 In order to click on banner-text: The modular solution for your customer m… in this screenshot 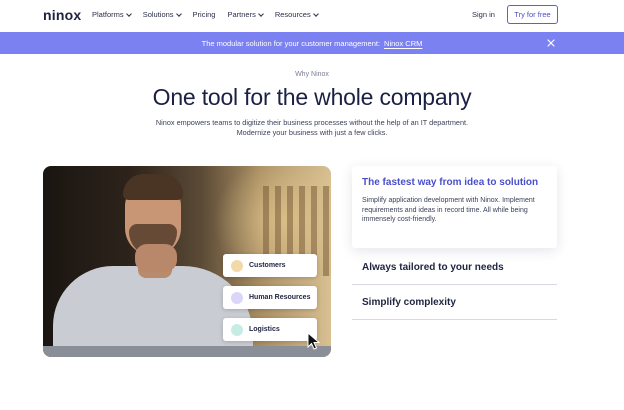, I will do `click(291, 43)`.